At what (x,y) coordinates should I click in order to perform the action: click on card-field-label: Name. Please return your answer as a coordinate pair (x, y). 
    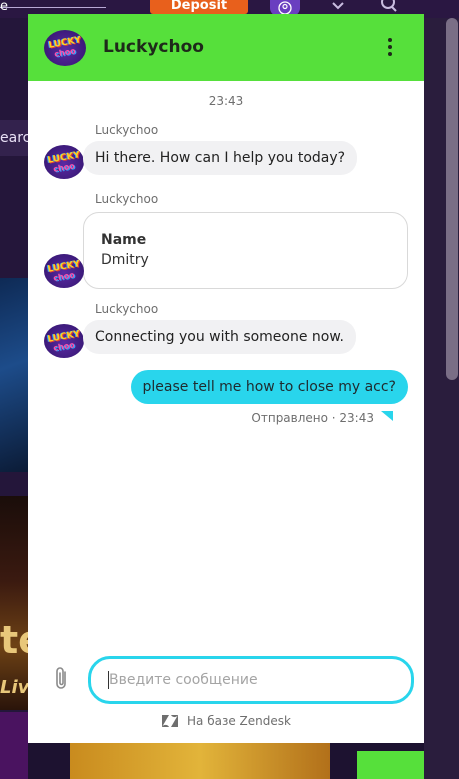
    Looking at the image, I should click on (124, 240).